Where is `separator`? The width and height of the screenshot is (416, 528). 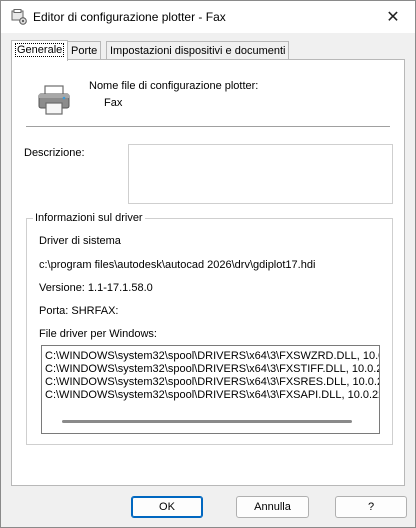
separator is located at coordinates (208, 126).